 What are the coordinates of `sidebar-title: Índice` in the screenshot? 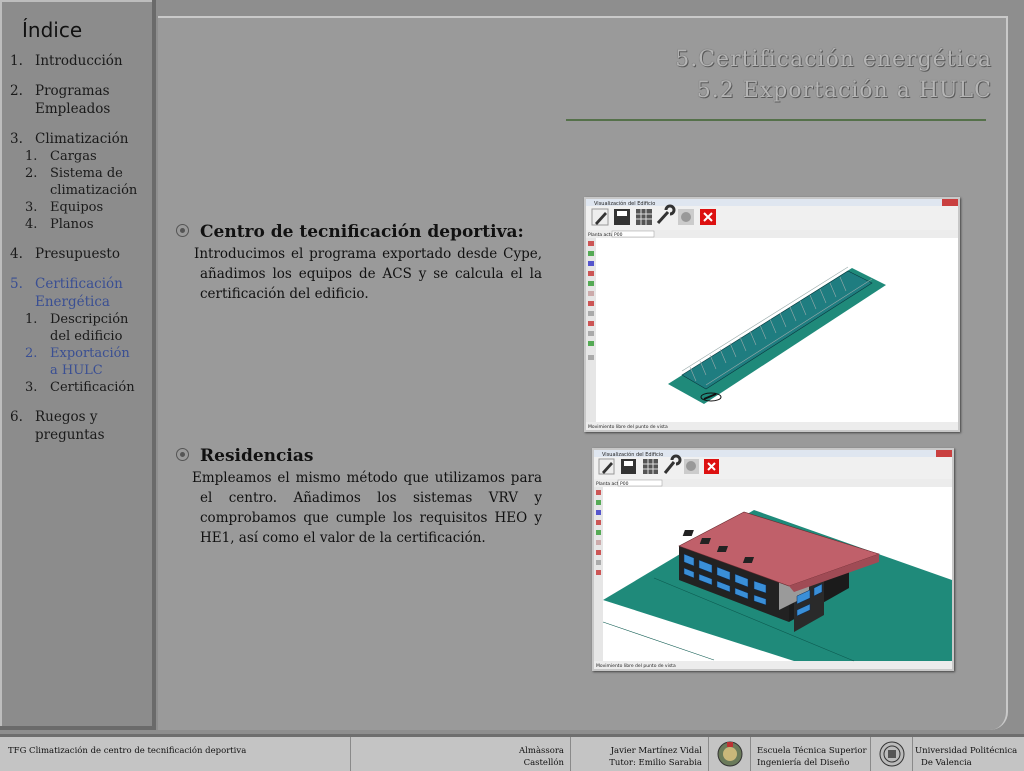 It's located at (52, 30).